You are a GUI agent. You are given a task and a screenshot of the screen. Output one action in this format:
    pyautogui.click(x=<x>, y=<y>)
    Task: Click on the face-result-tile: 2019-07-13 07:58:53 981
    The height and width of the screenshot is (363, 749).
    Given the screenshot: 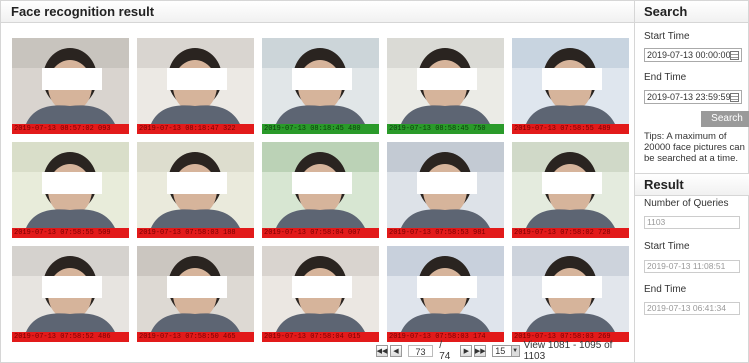 What is the action you would take?
    pyautogui.click(x=445, y=190)
    